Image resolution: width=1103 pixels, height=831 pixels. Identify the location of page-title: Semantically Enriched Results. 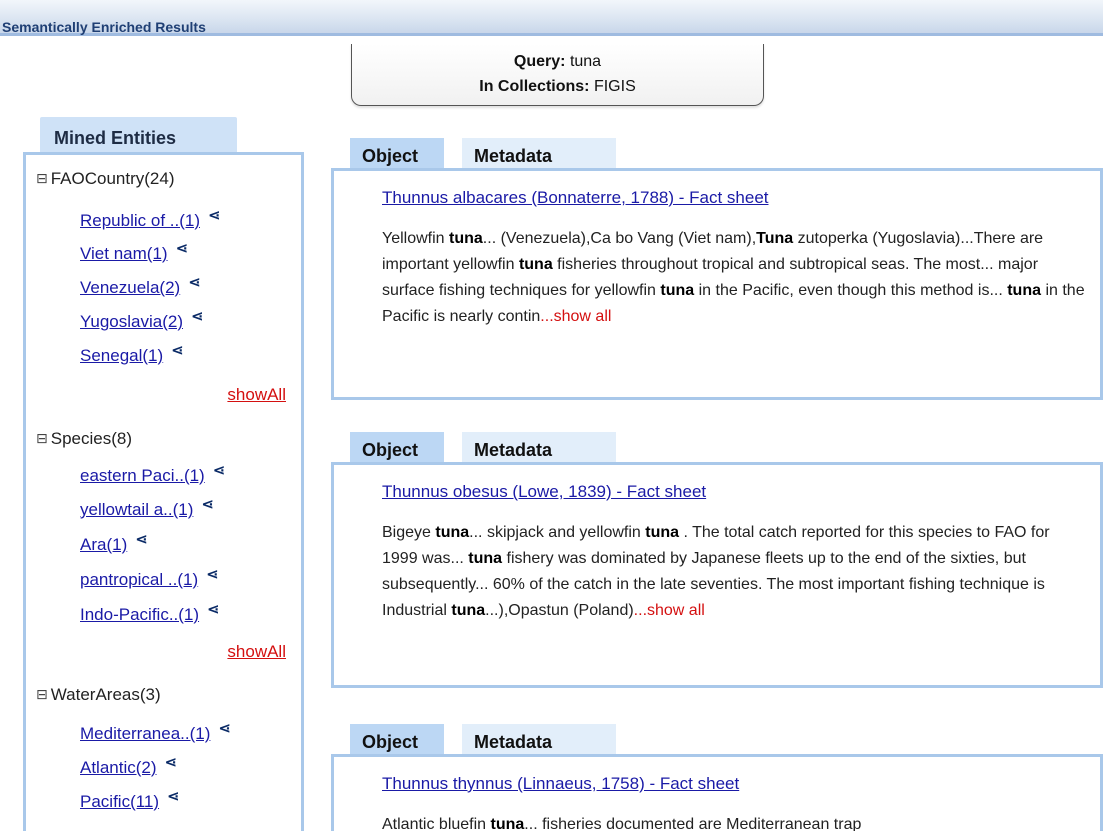
(104, 27).